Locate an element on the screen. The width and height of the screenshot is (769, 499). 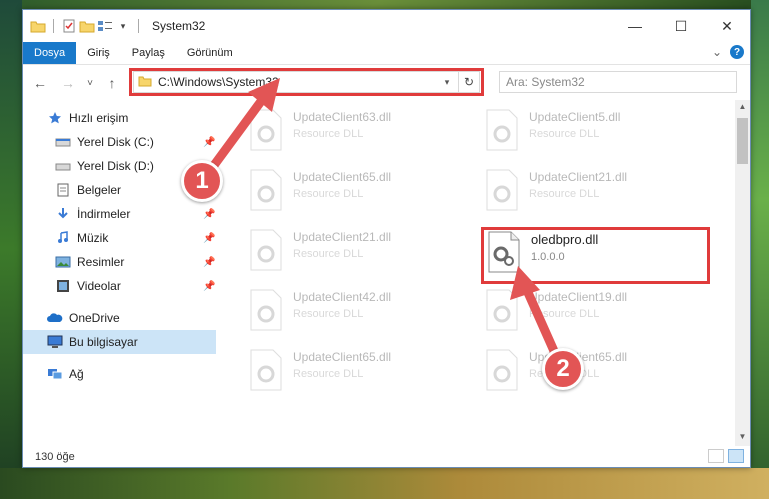
sidebar-item-network: Ağ is located at coordinates (119, 374).